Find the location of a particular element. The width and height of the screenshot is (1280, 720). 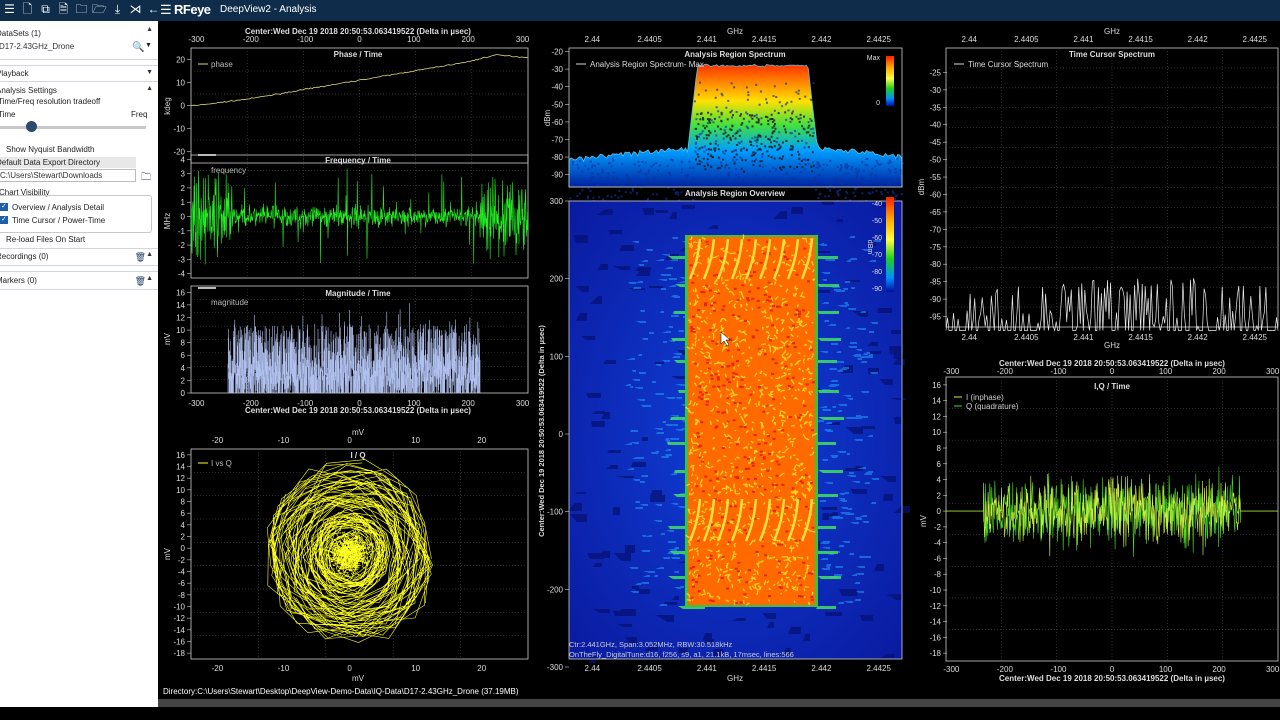

bottom-strip is located at coordinates (640, 713).